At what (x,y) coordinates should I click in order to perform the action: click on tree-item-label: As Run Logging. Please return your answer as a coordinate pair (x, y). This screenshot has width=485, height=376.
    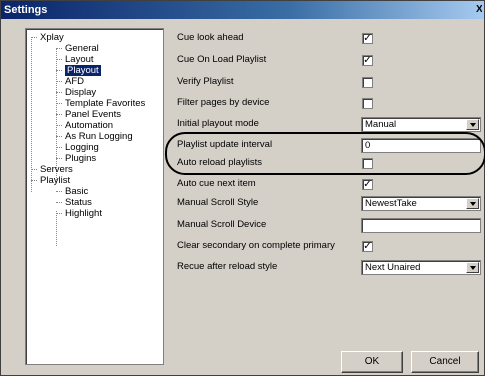
    Looking at the image, I should click on (99, 136).